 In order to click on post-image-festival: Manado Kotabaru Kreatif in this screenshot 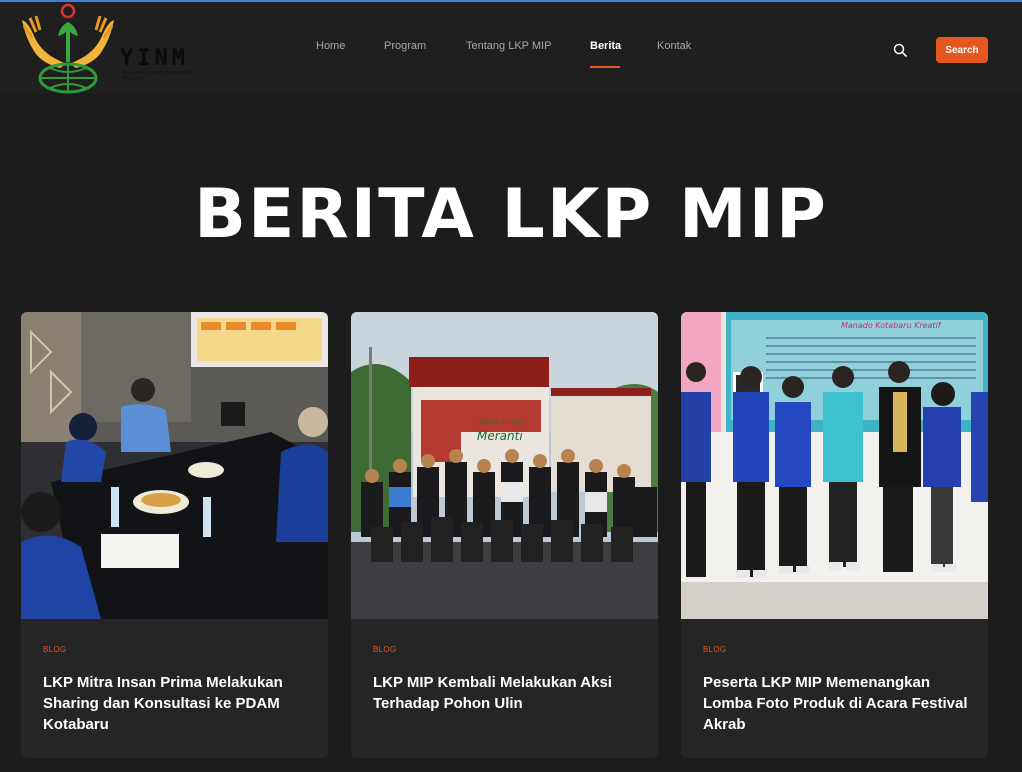, I will do `click(834, 465)`.